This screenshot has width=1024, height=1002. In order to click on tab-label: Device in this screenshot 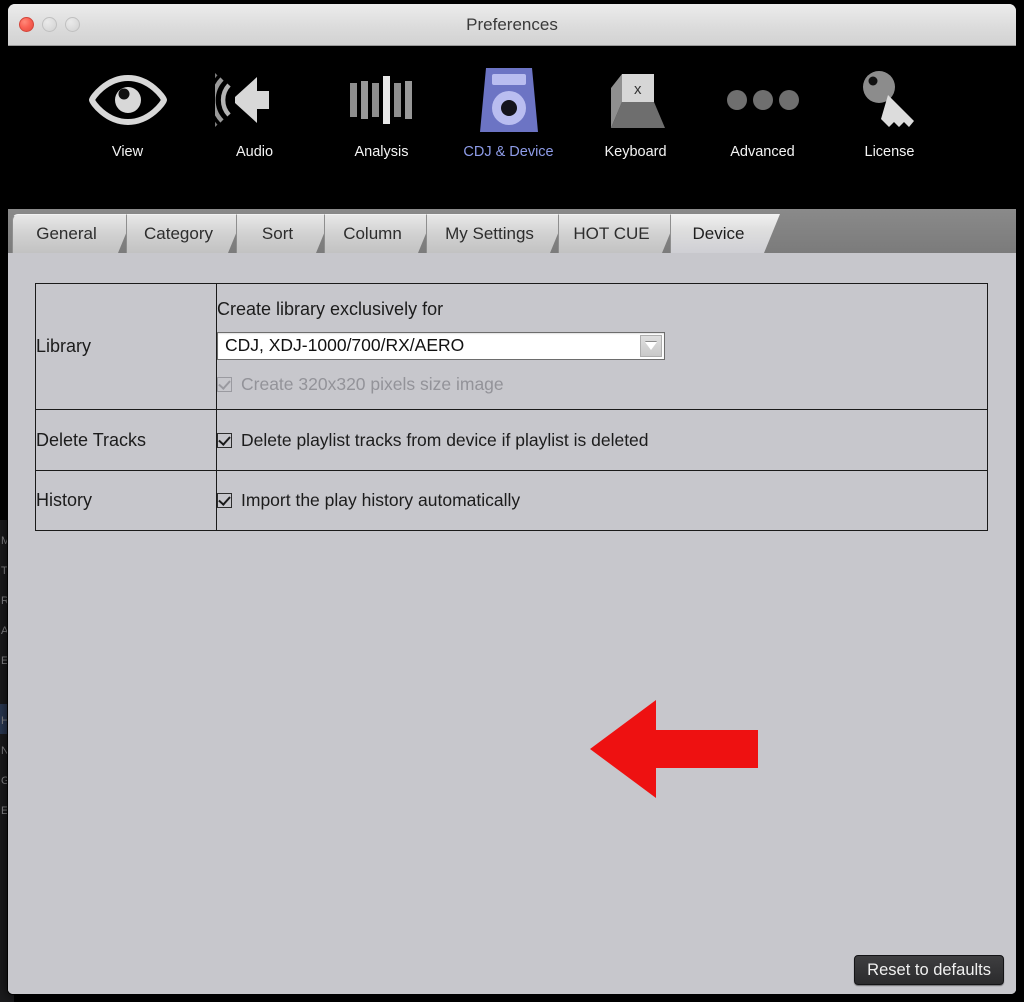, I will do `click(718, 233)`.